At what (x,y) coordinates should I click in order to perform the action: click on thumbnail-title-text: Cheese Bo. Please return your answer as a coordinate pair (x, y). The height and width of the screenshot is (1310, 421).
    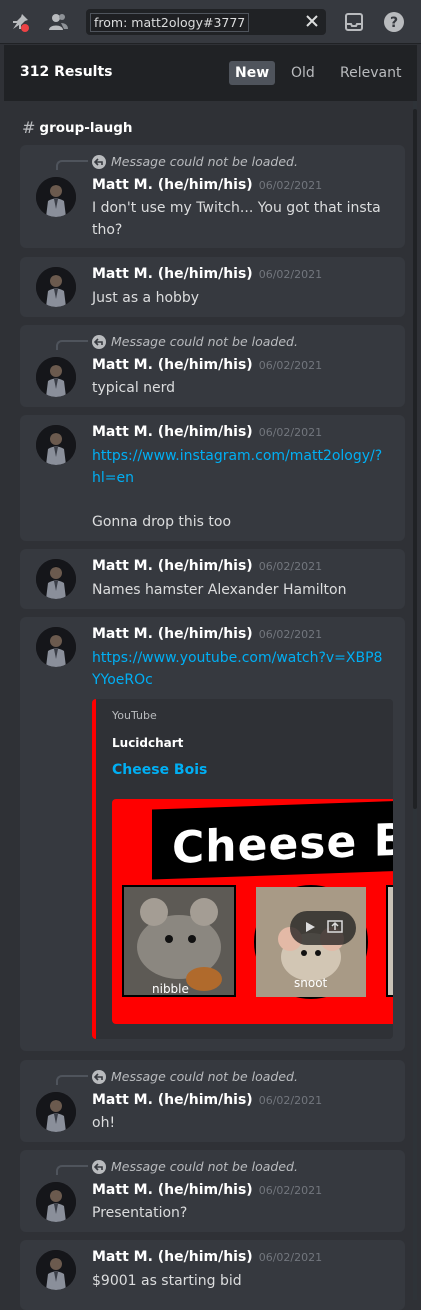
    Looking at the image, I should click on (282, 843).